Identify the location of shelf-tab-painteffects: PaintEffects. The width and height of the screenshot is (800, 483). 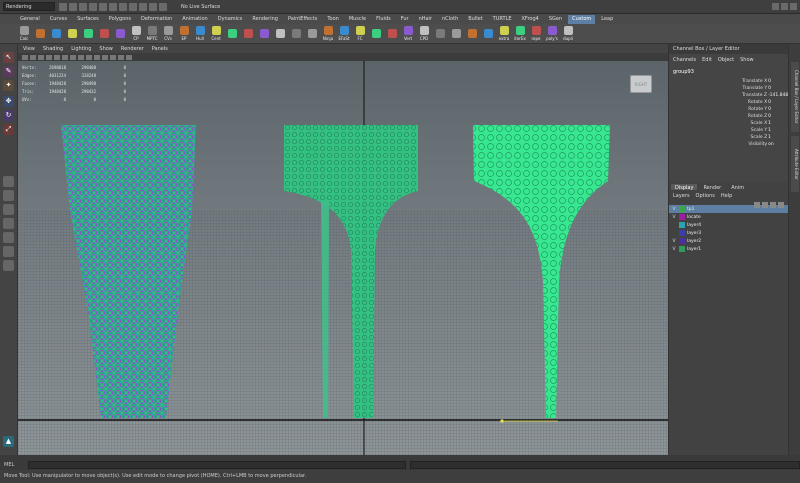
(302, 19).